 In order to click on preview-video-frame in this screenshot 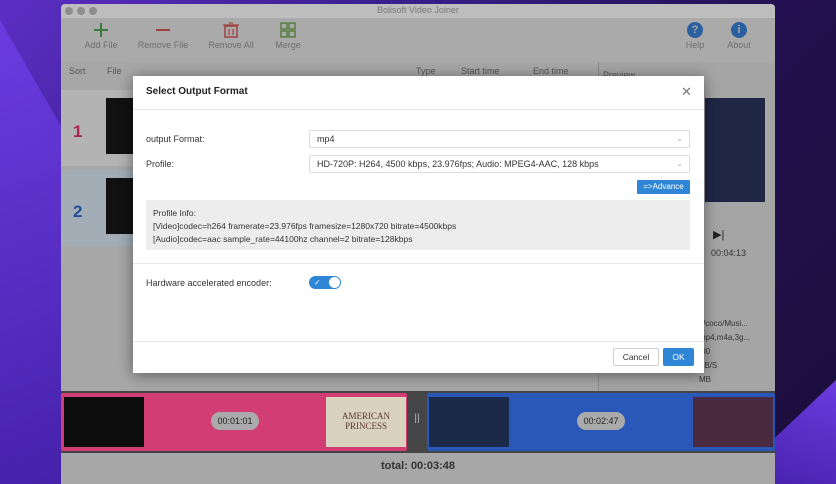, I will do `click(735, 150)`.